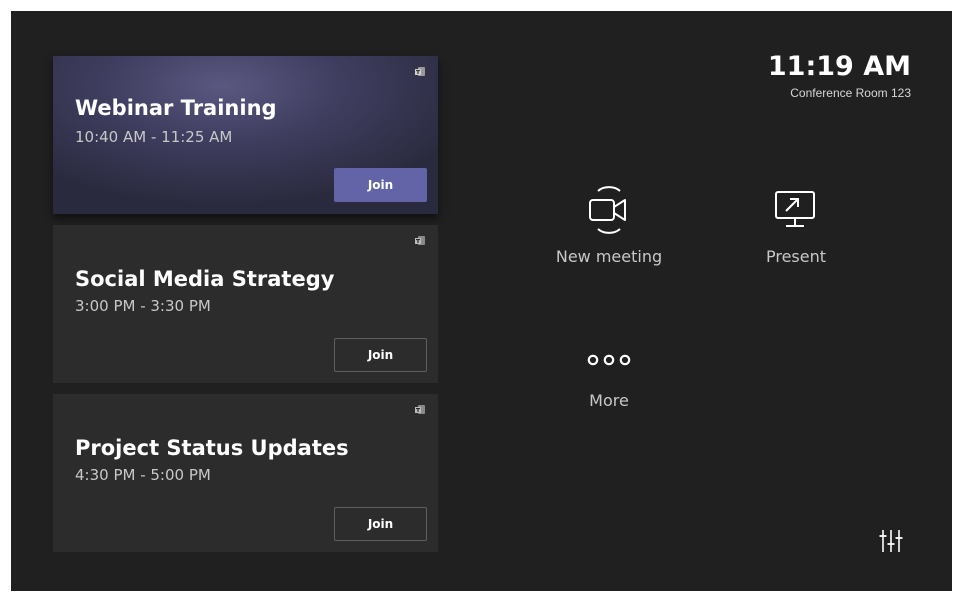  Describe the element at coordinates (205, 279) in the screenshot. I see `meeting-title: Social Media Strategy` at that location.